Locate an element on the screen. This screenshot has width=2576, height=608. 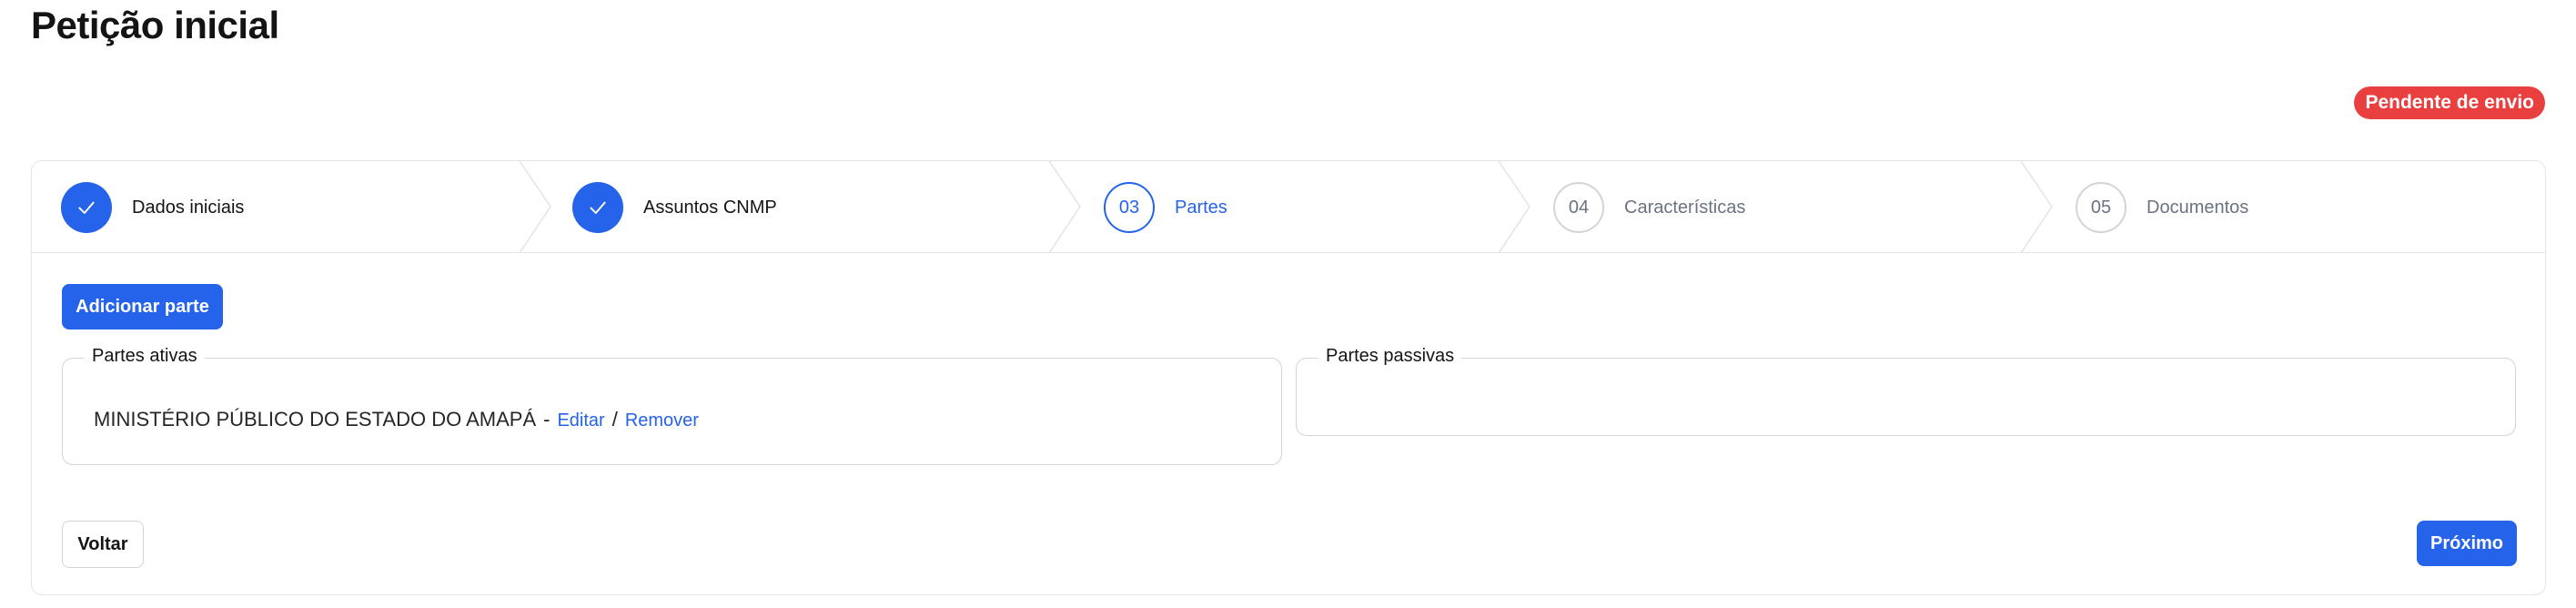
step-caracteristicas: 04 Características is located at coordinates (1649, 207).